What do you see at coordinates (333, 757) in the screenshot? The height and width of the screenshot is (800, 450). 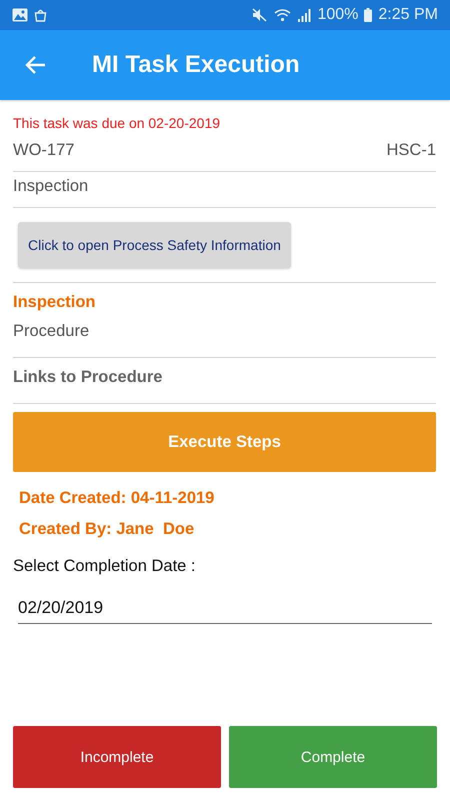 I see `positive-button: Complete` at bounding box center [333, 757].